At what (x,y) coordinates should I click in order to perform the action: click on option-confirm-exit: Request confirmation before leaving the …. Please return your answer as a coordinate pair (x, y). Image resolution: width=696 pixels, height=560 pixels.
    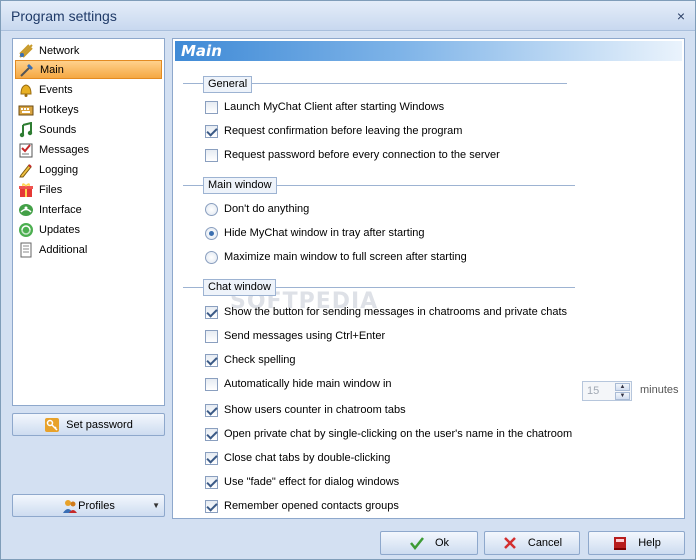
    Looking at the image, I should click on (333, 131).